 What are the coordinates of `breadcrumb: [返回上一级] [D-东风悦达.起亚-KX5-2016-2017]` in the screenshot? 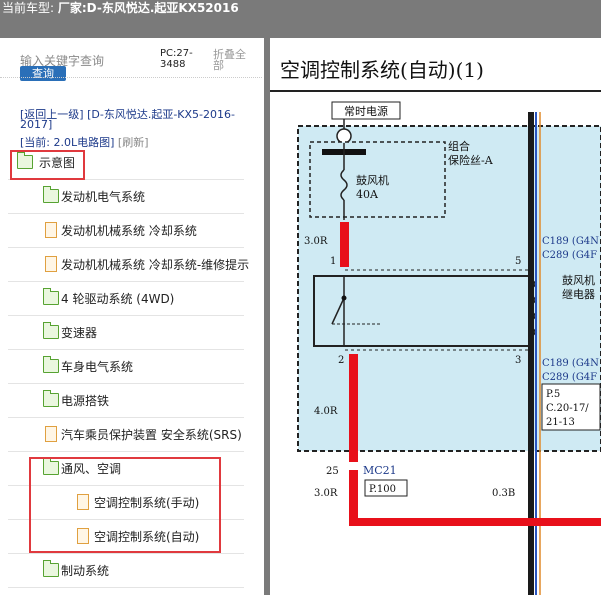 It's located at (135, 119).